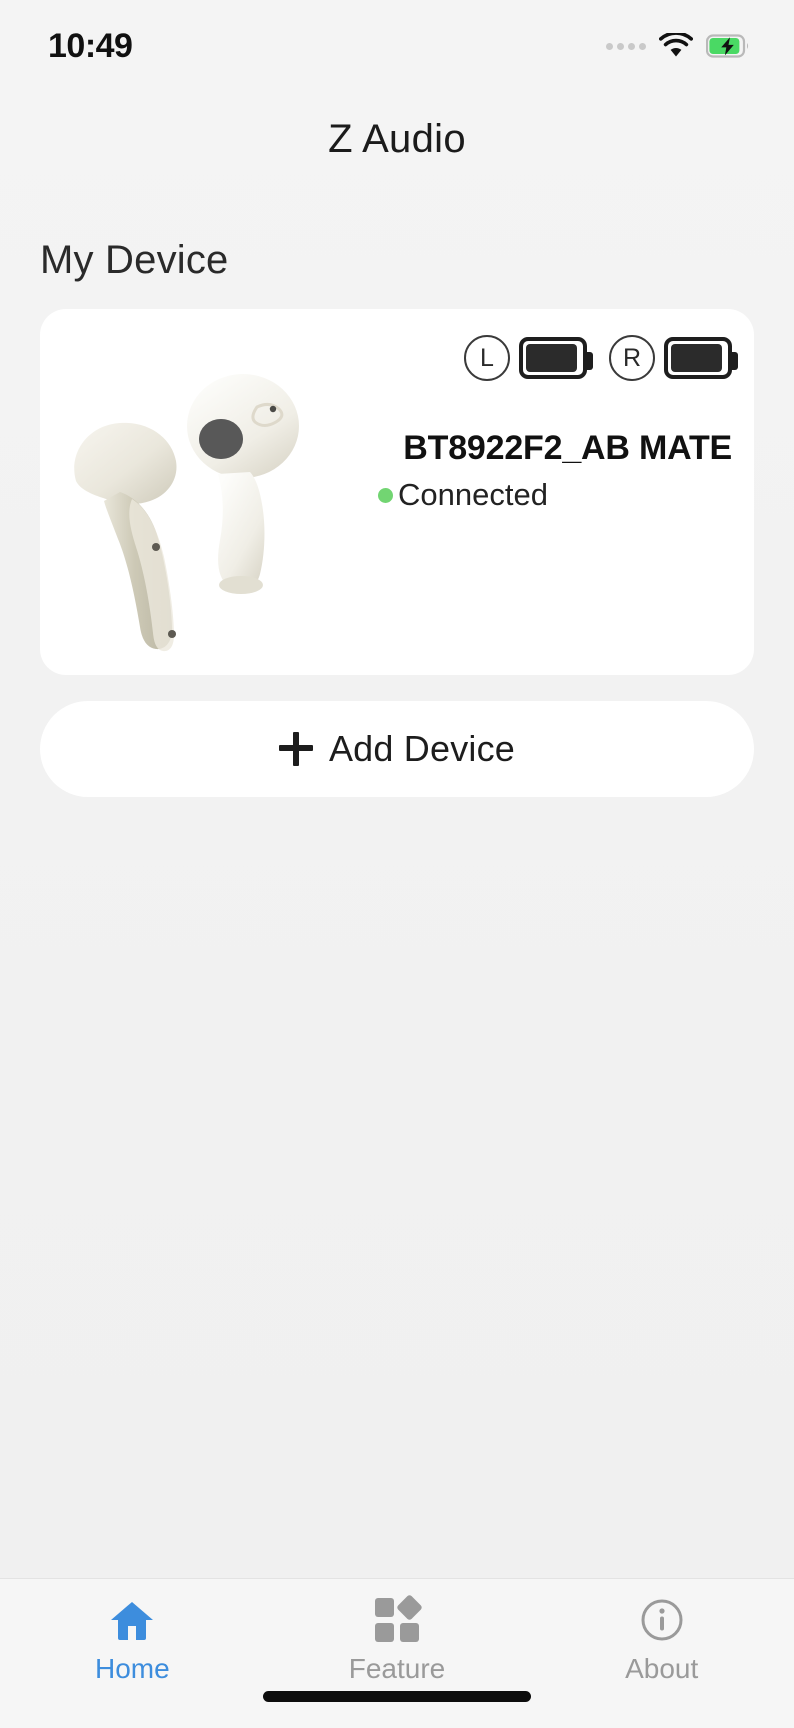  Describe the element at coordinates (601, 358) in the screenshot. I see `battery-indicators: L R` at that location.